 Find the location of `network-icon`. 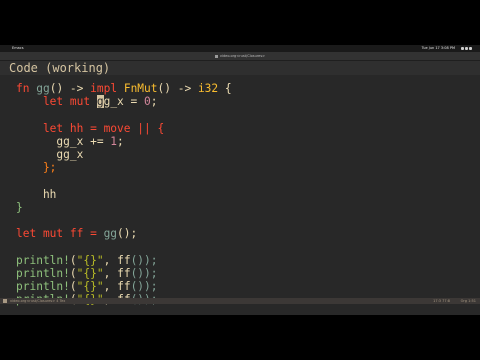

network-icon is located at coordinates (462, 48).